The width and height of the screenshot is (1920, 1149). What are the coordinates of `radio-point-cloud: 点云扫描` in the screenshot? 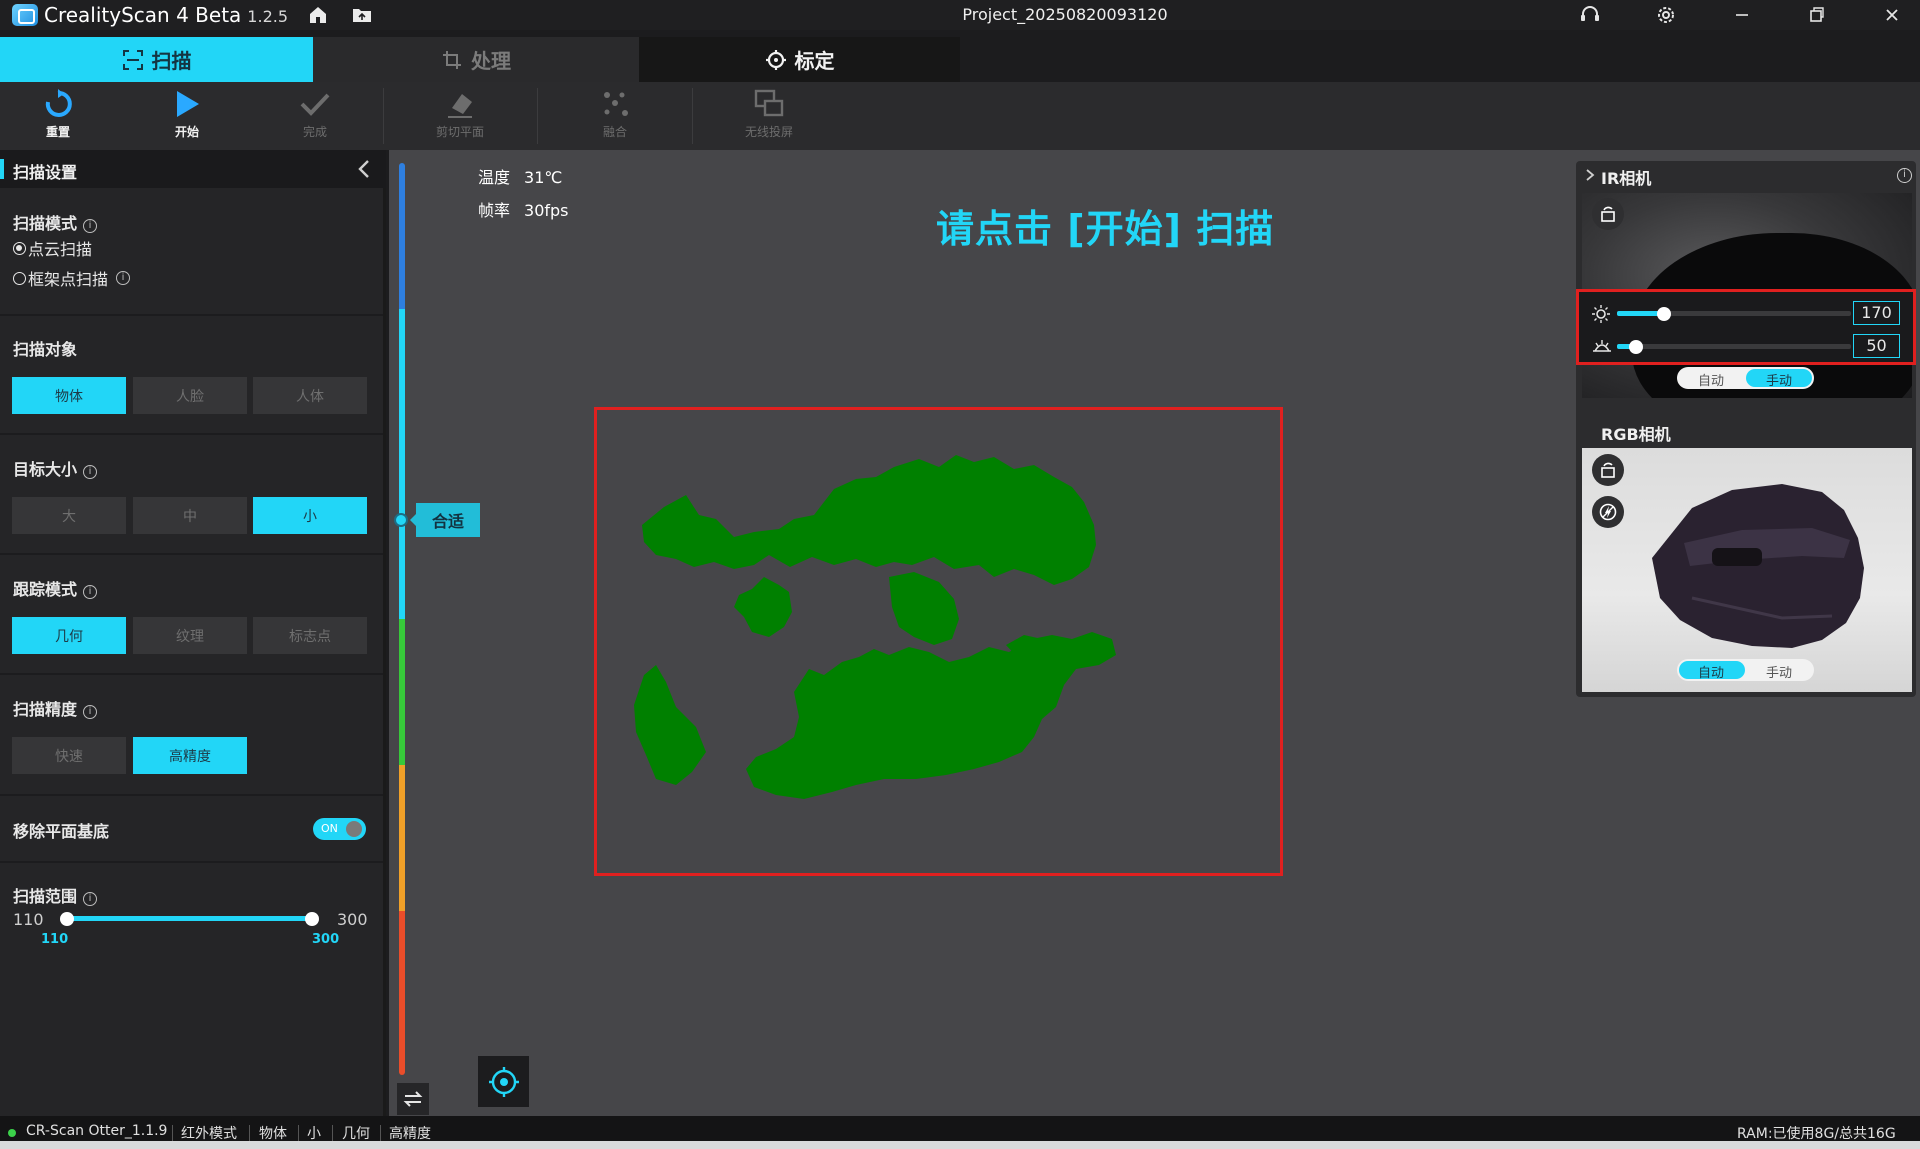 It's located at (52, 248).